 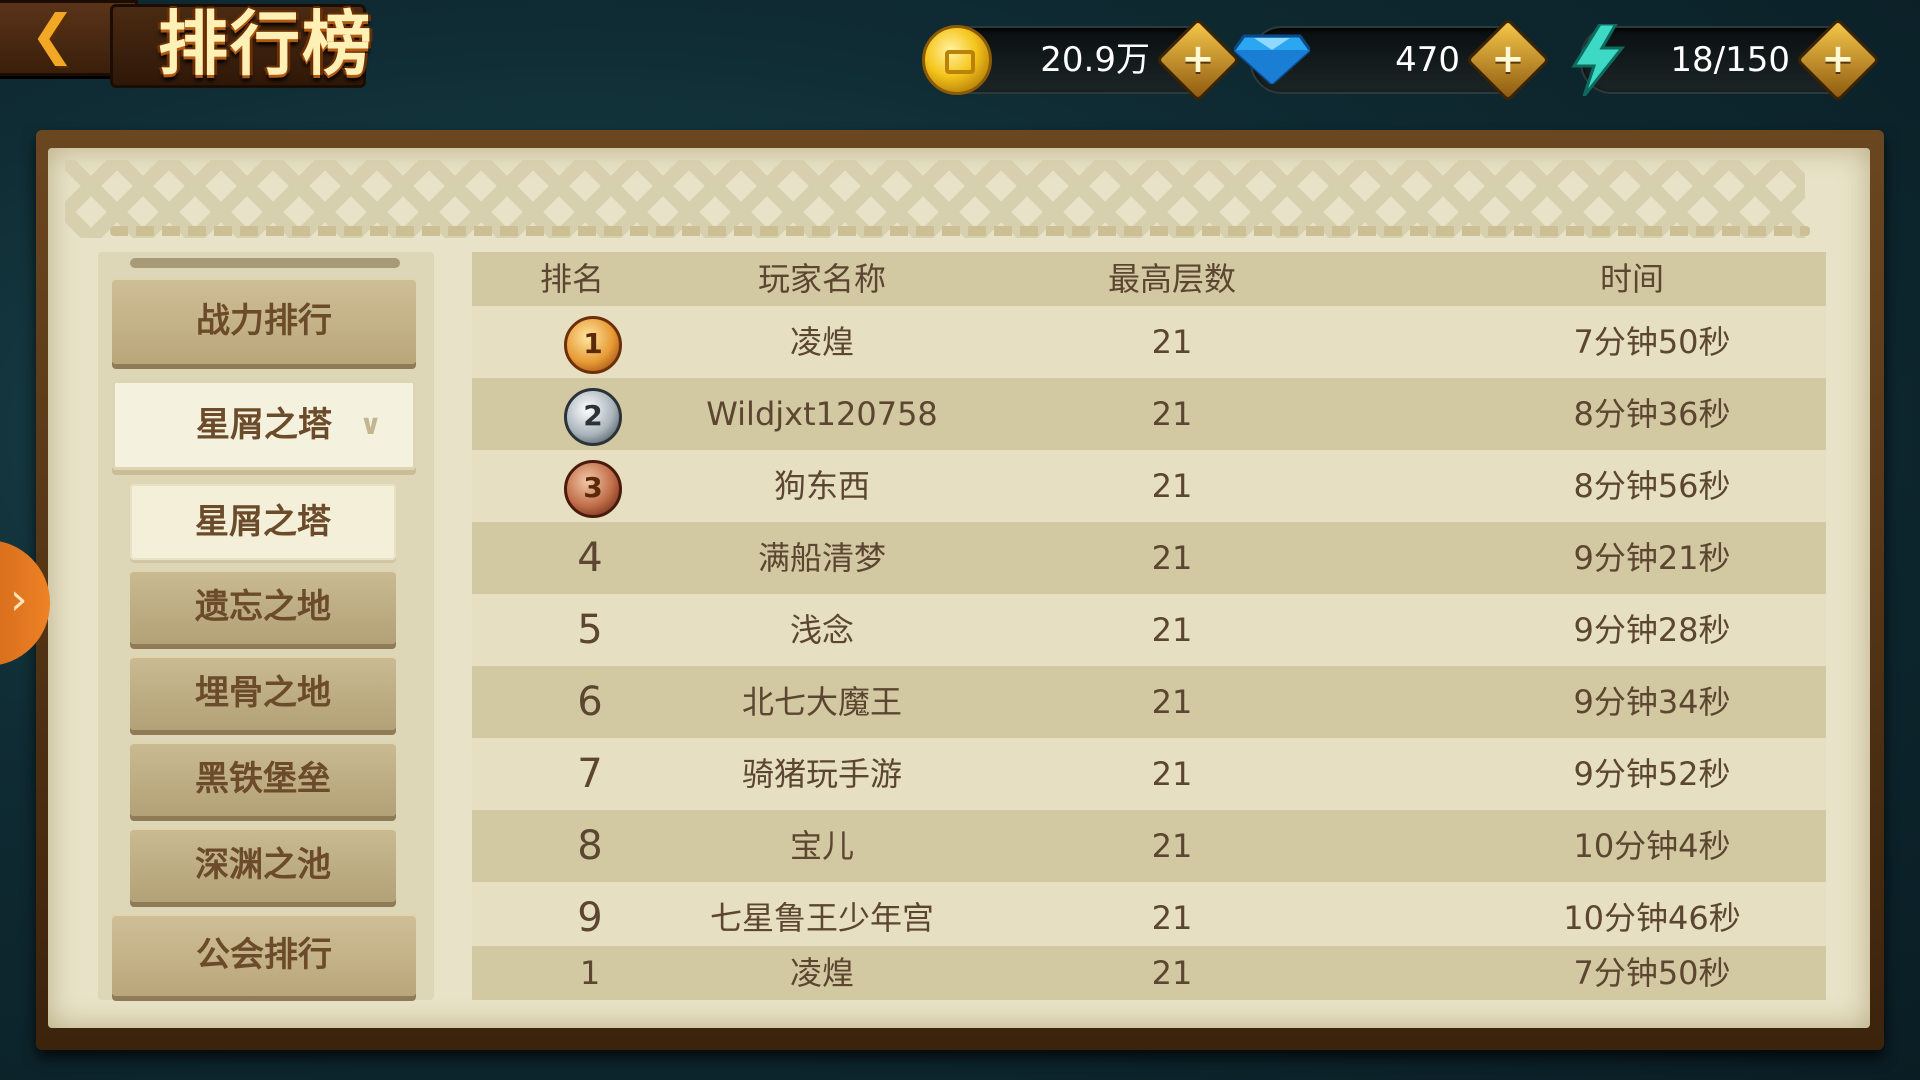 I want to click on decoration-border, so click(x=960, y=231).